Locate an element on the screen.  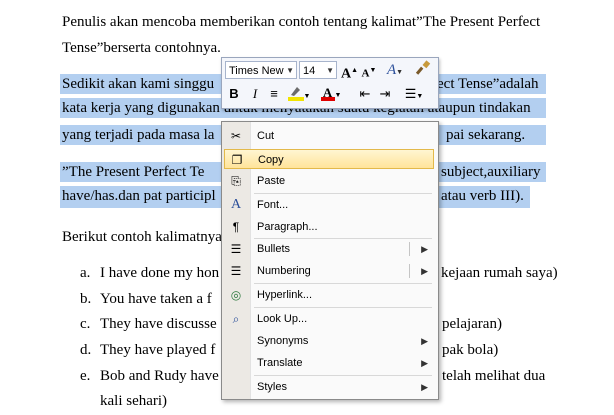
list-marker: d. is located at coordinates (86, 350).